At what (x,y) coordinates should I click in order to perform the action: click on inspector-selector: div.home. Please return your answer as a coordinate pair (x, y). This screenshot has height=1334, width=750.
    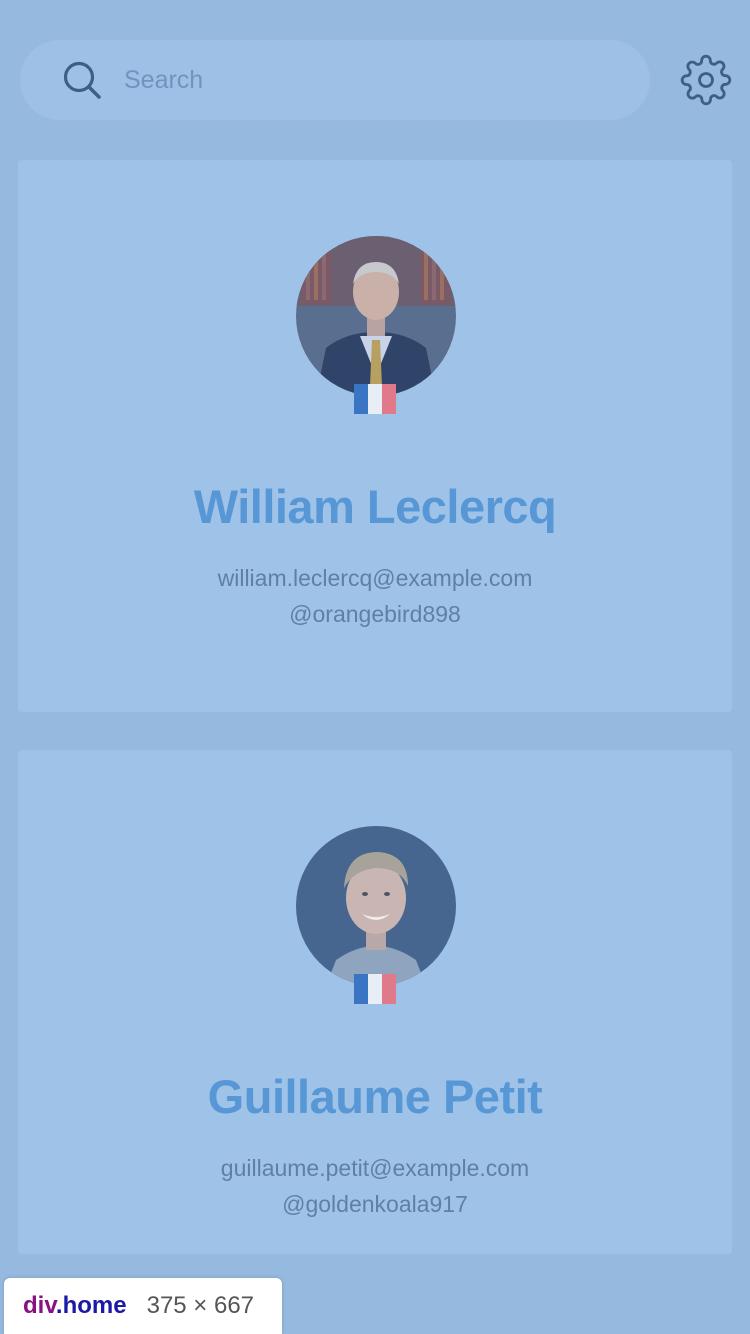
    Looking at the image, I should click on (75, 1305).